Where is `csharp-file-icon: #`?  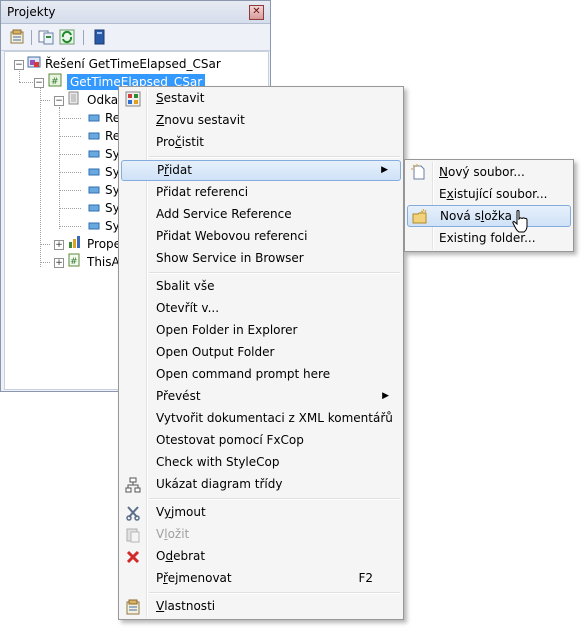 csharp-file-icon: # is located at coordinates (74, 260).